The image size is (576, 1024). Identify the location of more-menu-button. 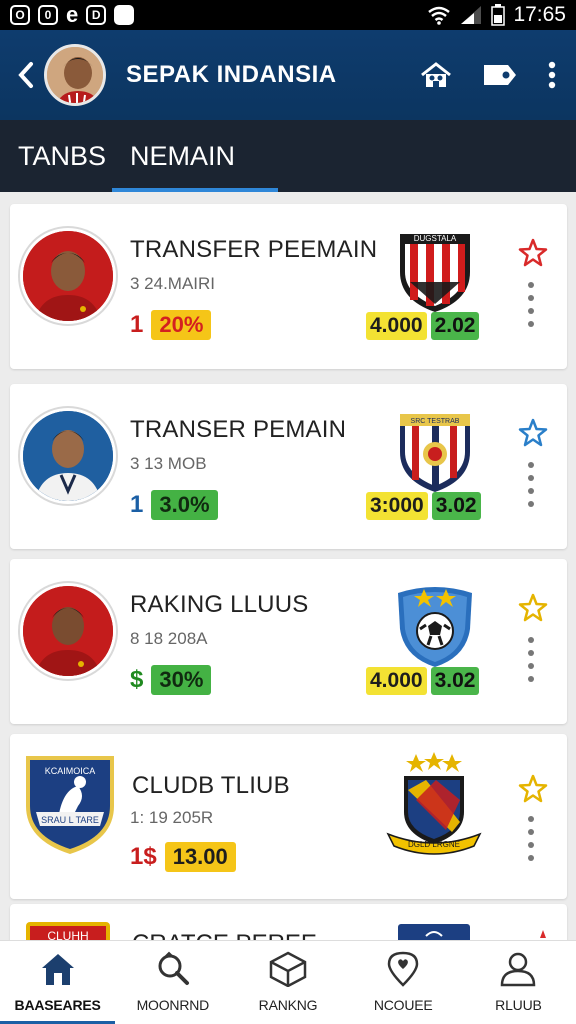
(552, 75).